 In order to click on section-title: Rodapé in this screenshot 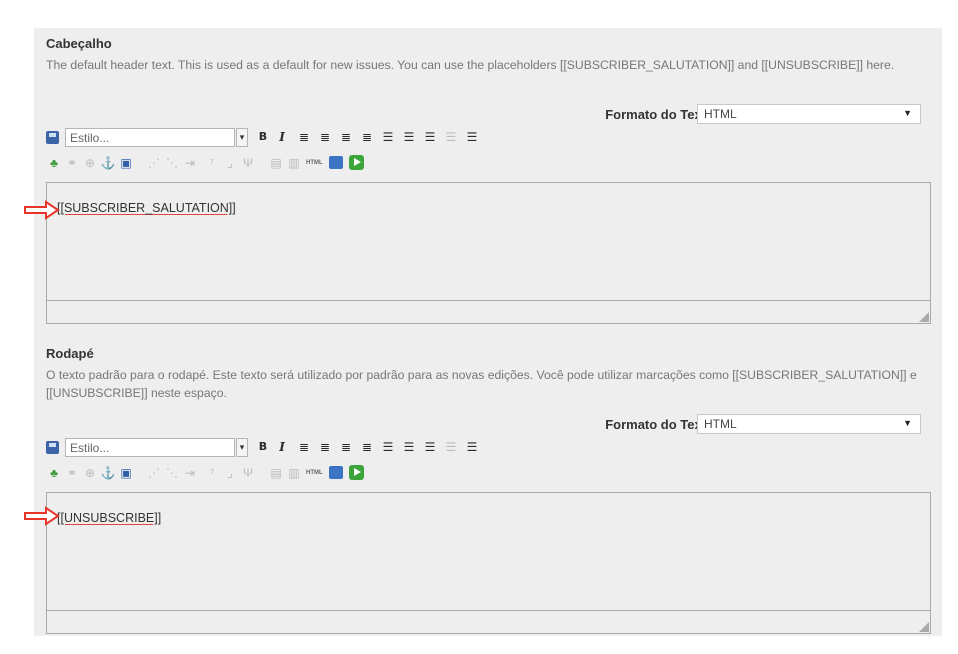, I will do `click(70, 353)`.